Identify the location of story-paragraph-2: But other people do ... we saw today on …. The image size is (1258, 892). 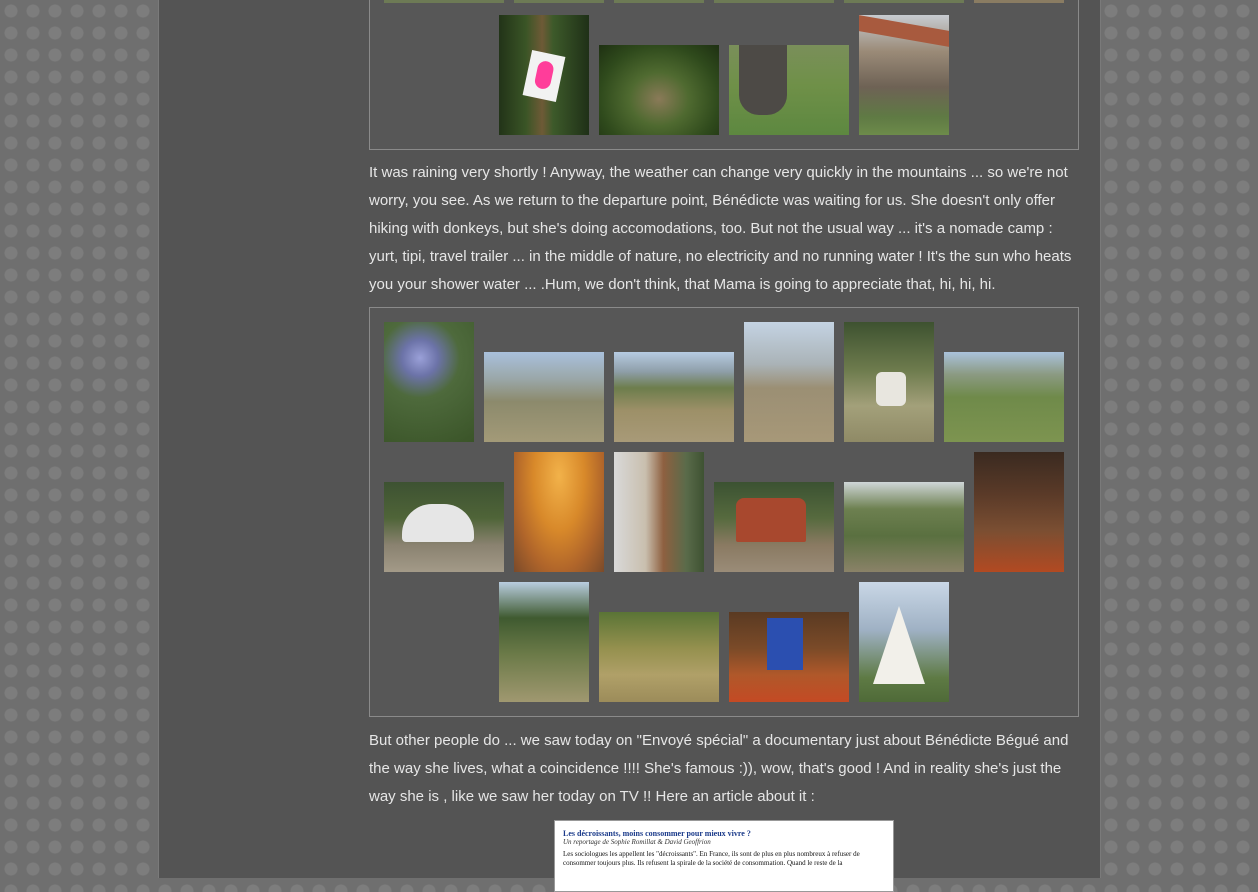
(719, 768).